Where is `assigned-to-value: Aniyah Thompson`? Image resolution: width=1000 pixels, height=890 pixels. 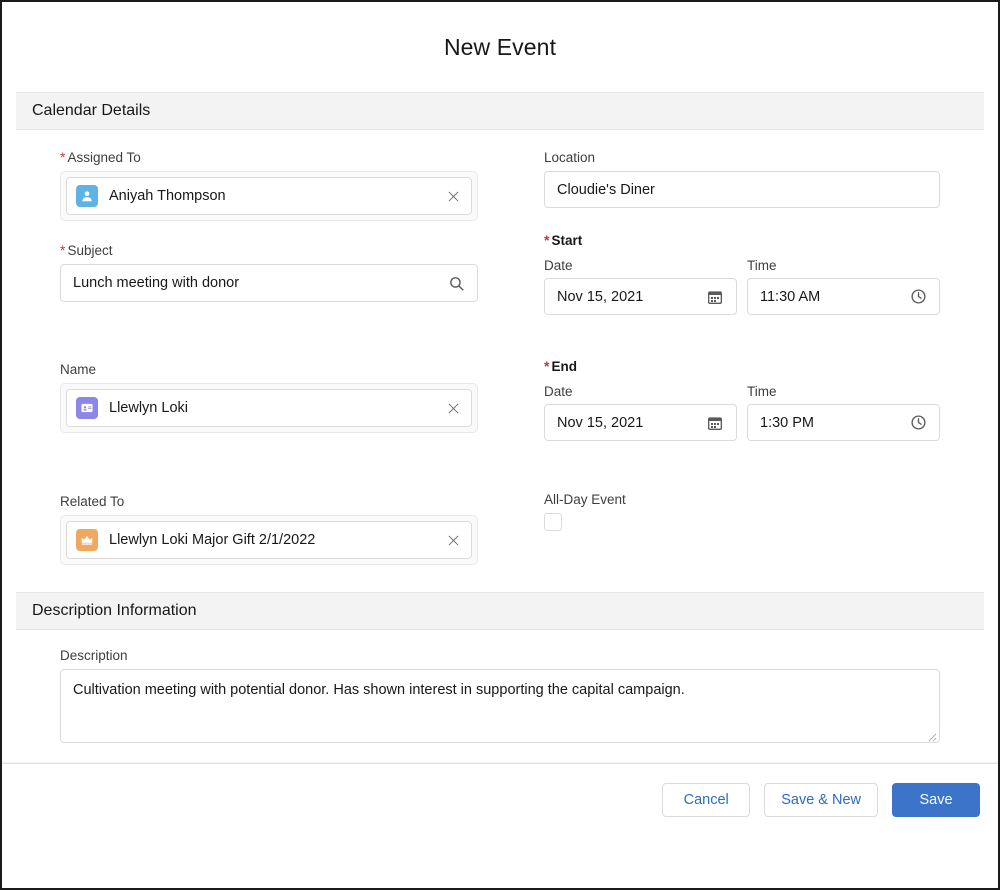
assigned-to-value: Aniyah Thompson is located at coordinates (167, 196).